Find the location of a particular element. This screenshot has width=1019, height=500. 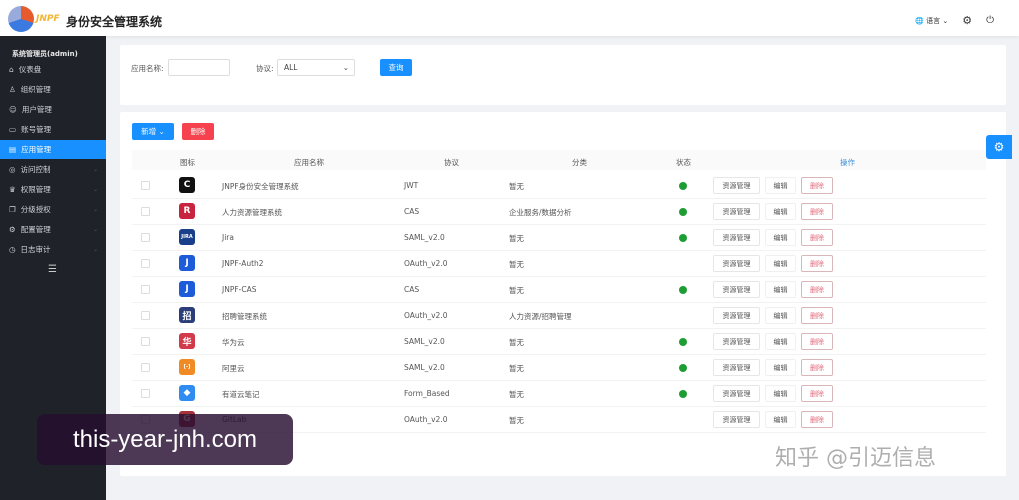

category: 人力资源/招聘管理 is located at coordinates (540, 316).